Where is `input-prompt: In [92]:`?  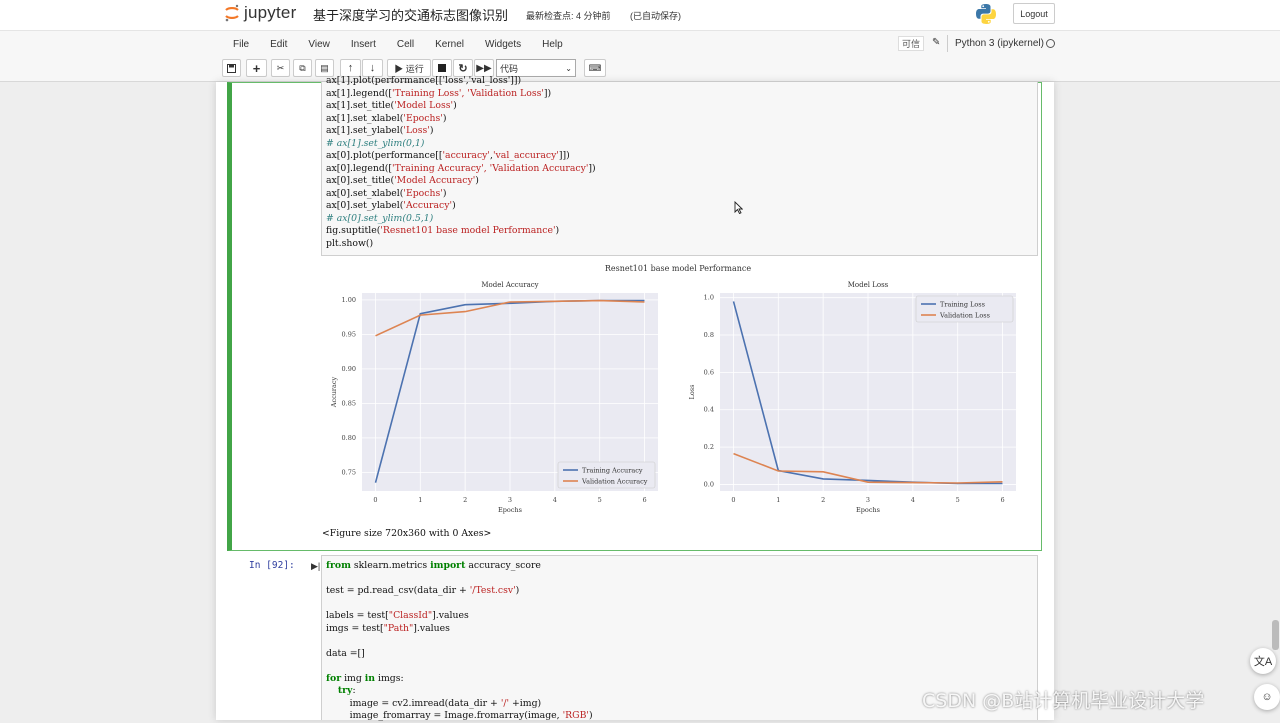
input-prompt: In [92]: is located at coordinates (272, 565).